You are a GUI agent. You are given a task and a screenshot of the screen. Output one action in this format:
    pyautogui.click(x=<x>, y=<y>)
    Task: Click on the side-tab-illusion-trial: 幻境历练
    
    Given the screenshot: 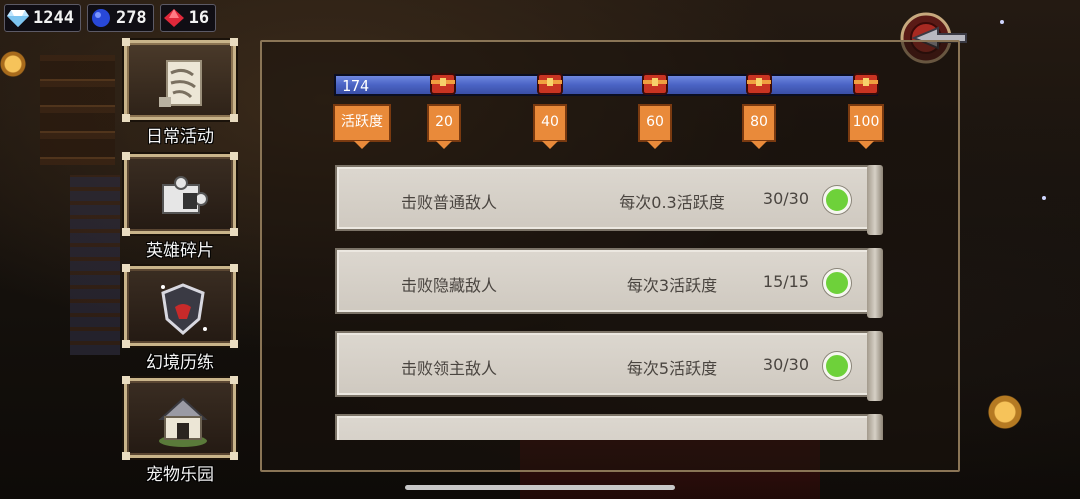 What is the action you would take?
    pyautogui.click(x=180, y=318)
    